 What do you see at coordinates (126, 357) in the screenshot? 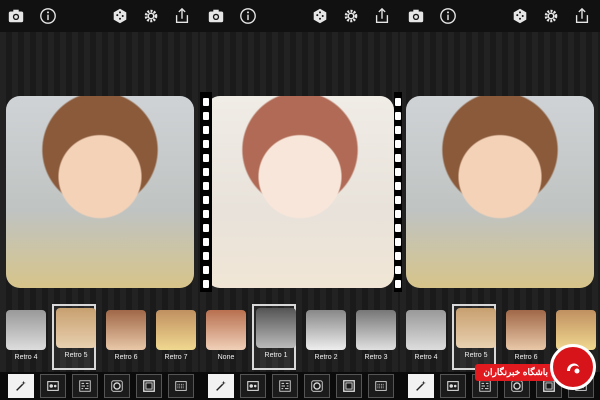
I see `filter-thumbnail-label: Retro 6` at bounding box center [126, 357].